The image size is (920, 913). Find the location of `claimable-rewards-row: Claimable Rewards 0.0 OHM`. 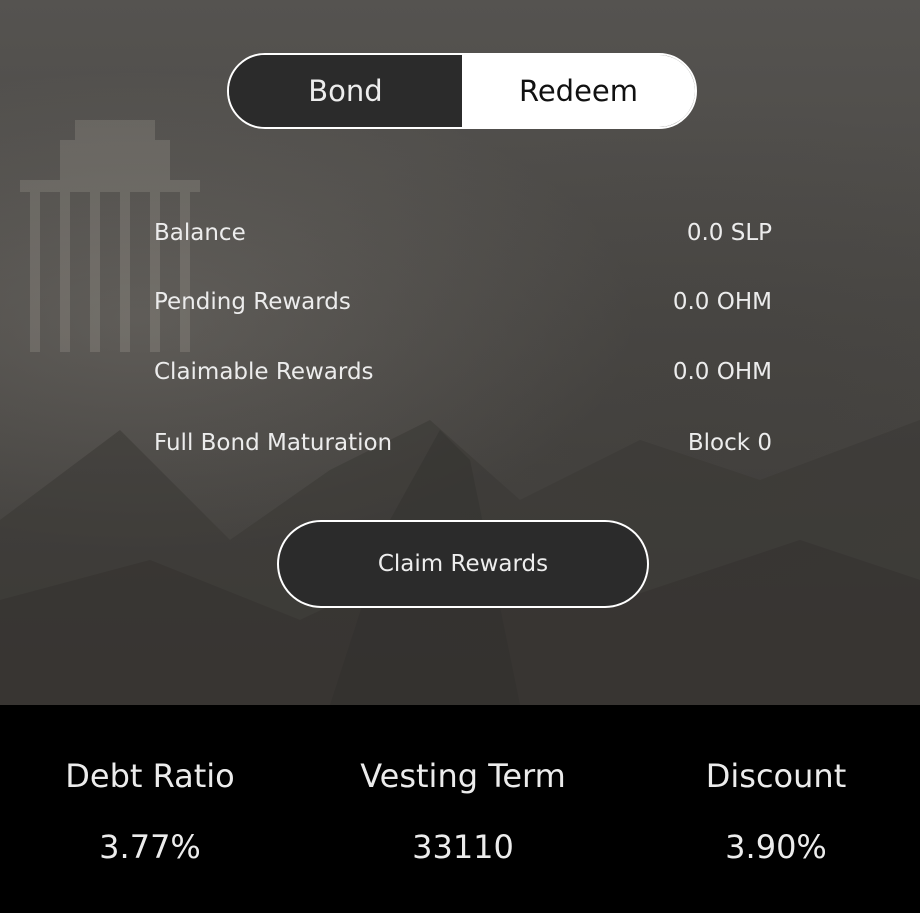

claimable-rewards-row: Claimable Rewards 0.0 OHM is located at coordinates (463, 372).